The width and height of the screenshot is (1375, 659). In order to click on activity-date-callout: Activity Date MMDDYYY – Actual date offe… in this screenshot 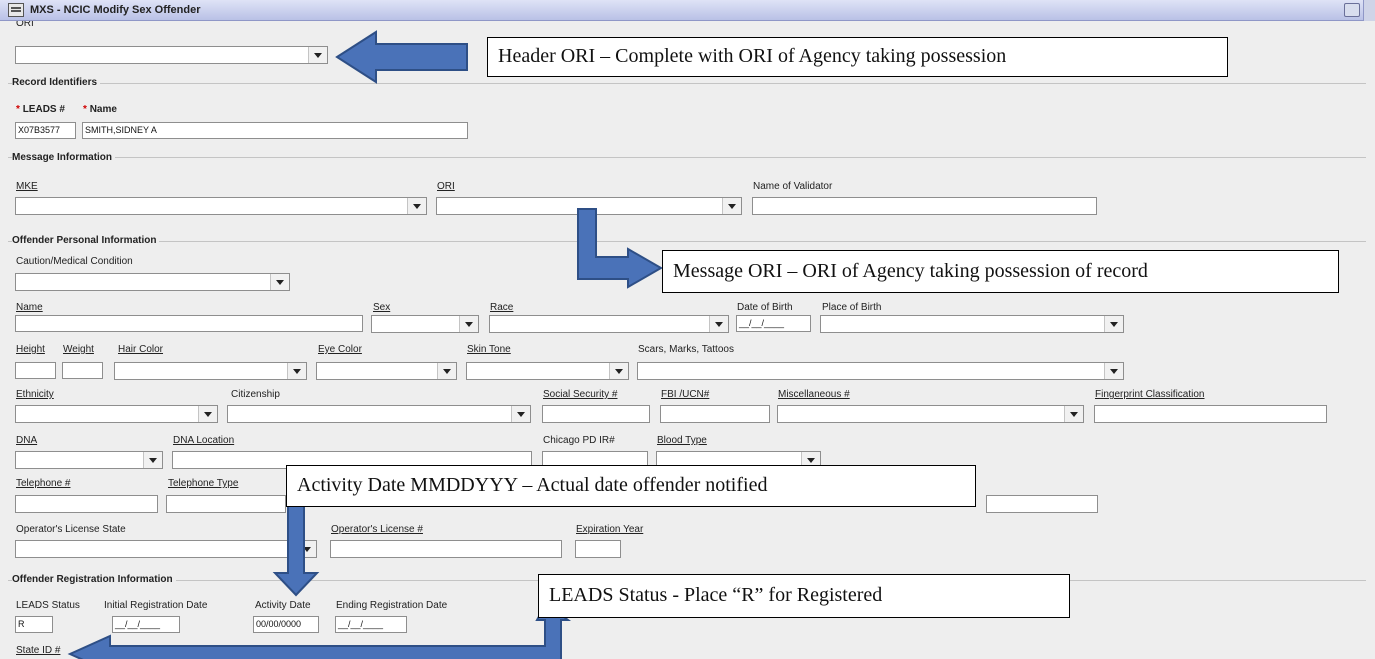, I will do `click(631, 486)`.